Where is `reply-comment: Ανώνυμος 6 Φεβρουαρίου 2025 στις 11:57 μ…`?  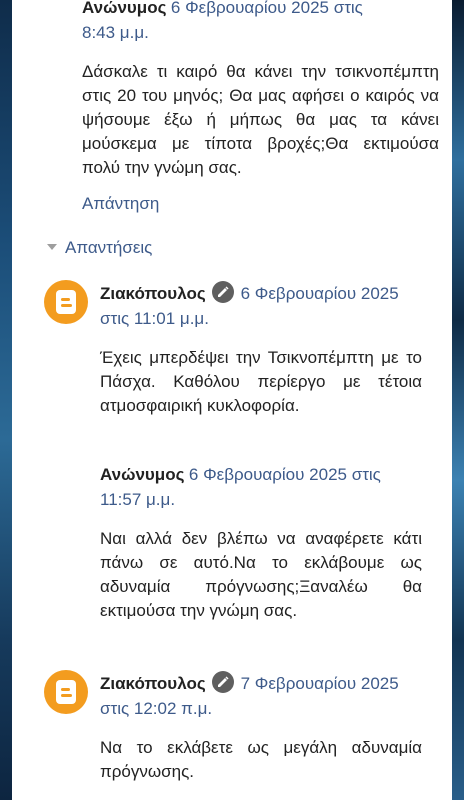 reply-comment: Ανώνυμος 6 Φεβρουαρίου 2025 στις 11:57 μ… is located at coordinates (261, 543).